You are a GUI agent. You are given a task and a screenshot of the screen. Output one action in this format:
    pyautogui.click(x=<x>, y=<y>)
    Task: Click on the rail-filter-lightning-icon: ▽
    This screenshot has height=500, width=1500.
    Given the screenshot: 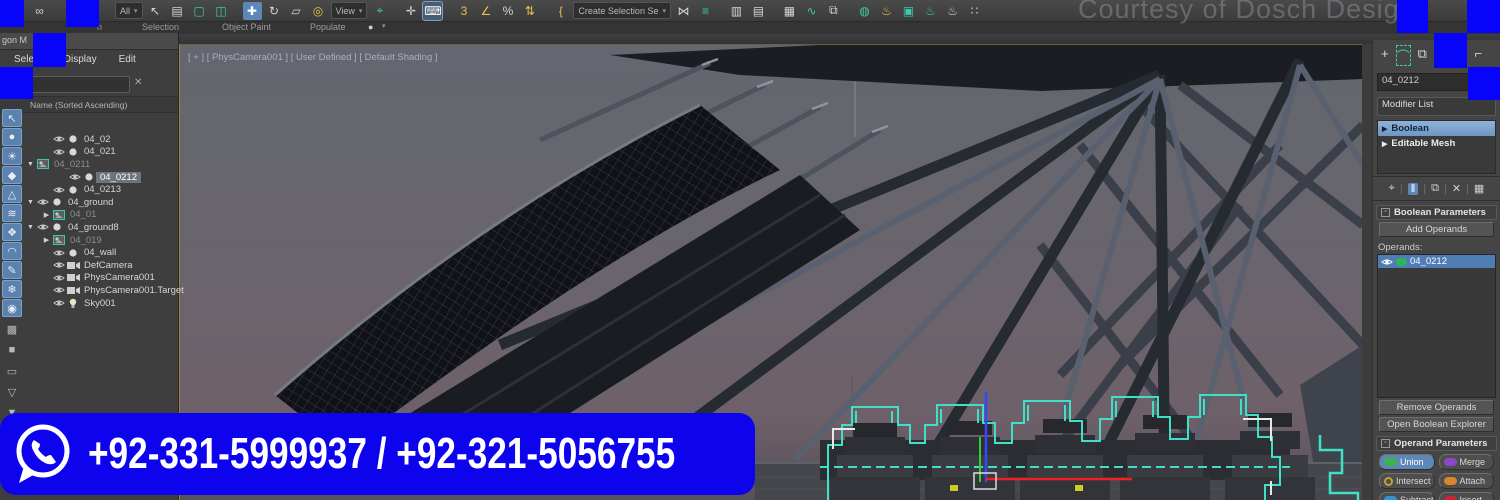 What is the action you would take?
    pyautogui.click(x=12, y=392)
    